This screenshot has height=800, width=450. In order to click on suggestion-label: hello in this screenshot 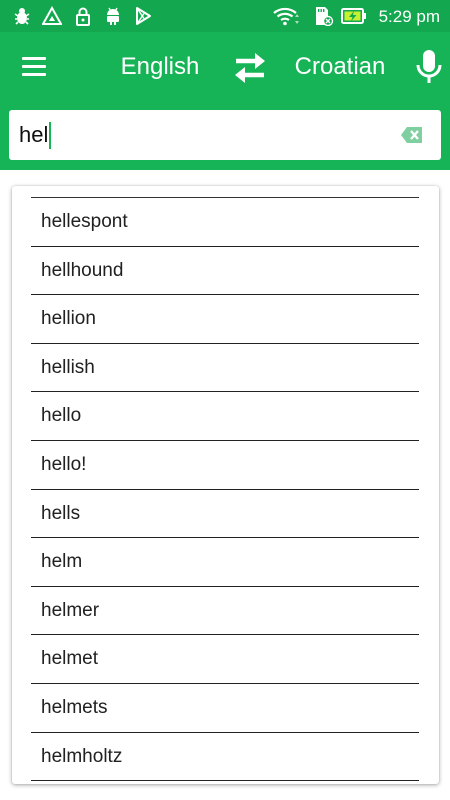, I will do `click(61, 416)`.